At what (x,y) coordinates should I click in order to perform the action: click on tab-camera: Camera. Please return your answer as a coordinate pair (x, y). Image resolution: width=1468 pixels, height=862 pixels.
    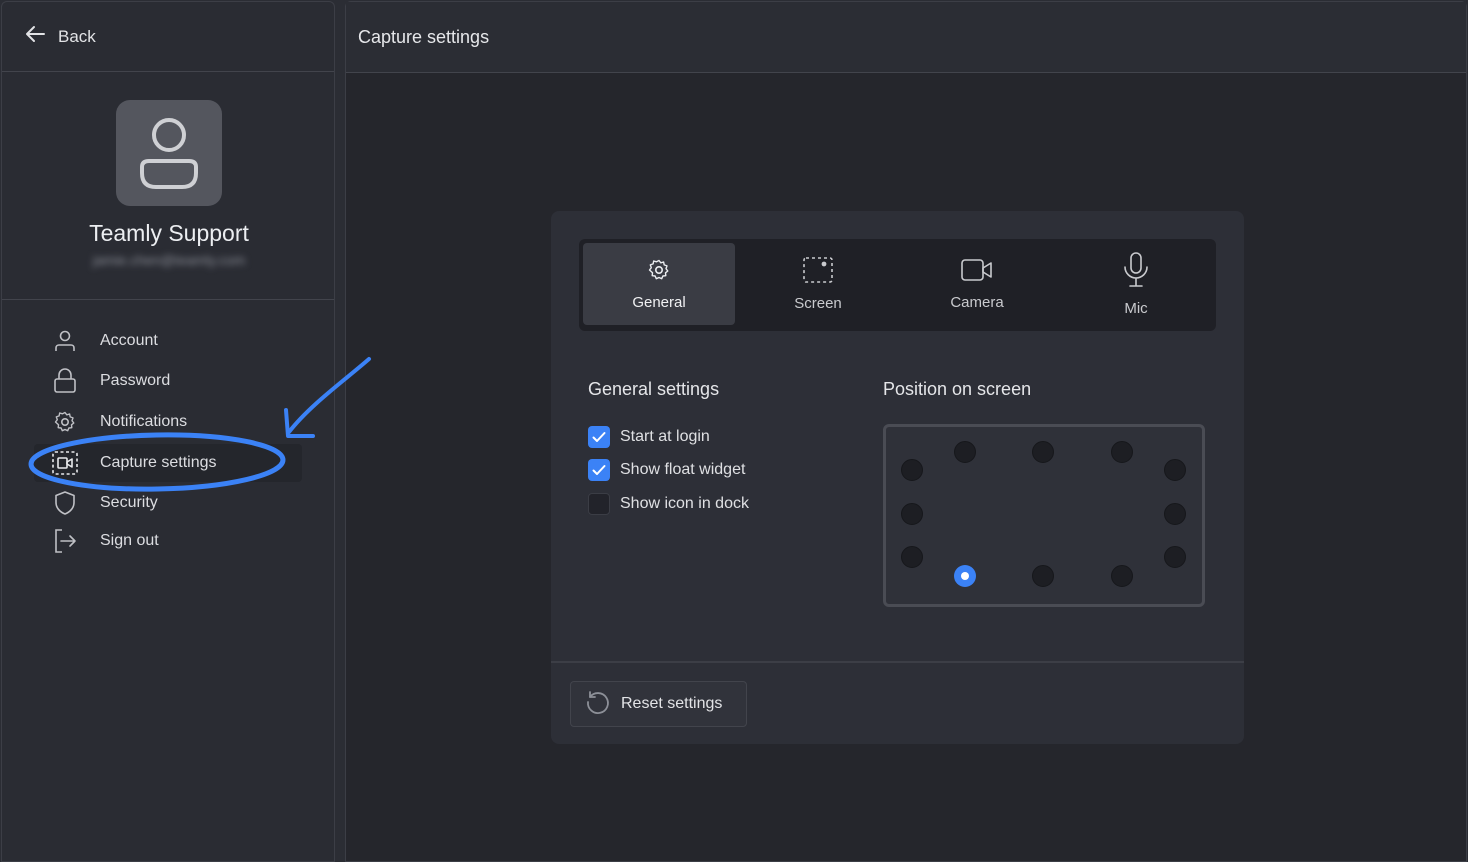
    Looking at the image, I should click on (977, 284).